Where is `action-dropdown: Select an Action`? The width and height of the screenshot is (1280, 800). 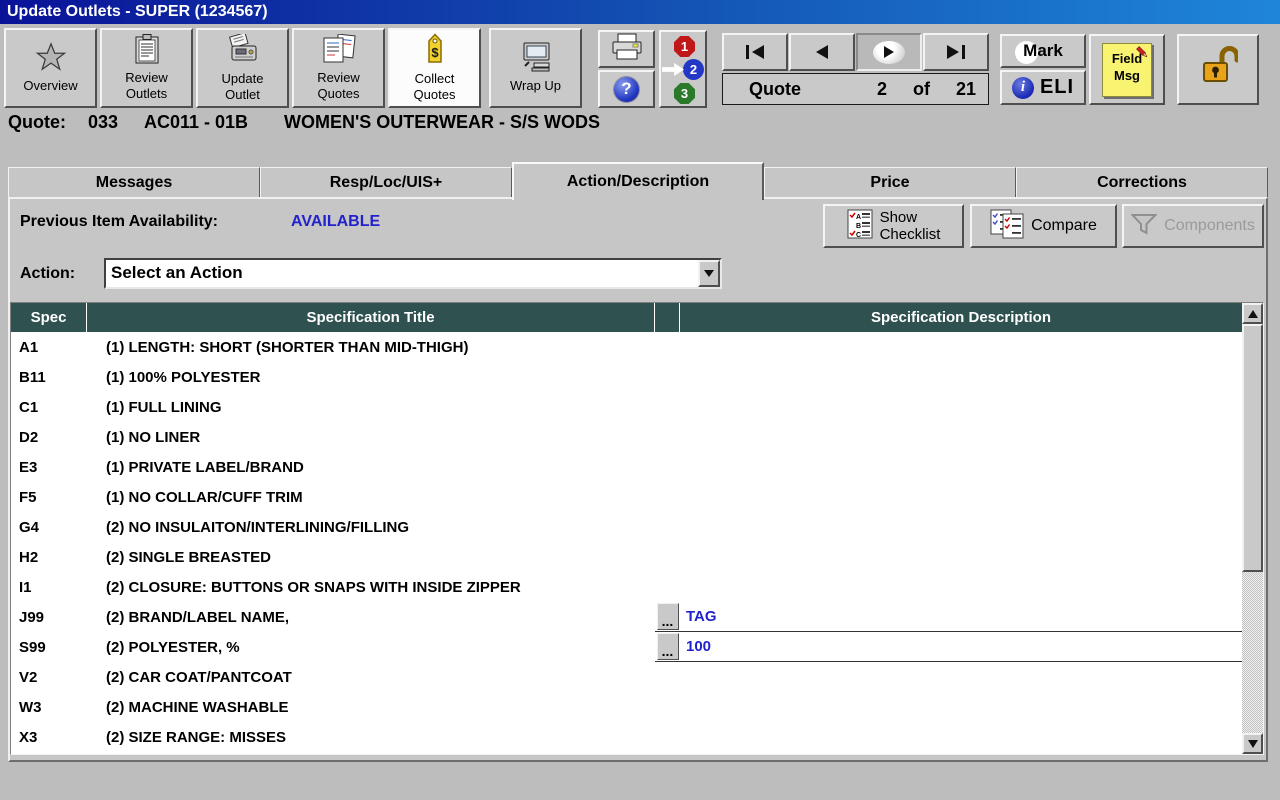 action-dropdown: Select an Action is located at coordinates (413, 273).